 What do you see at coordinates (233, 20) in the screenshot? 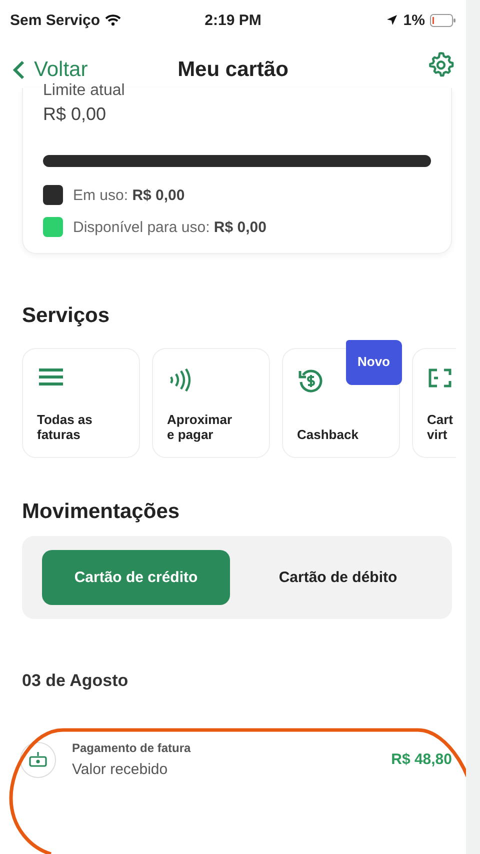
I see `status-time: 2:19 PM` at bounding box center [233, 20].